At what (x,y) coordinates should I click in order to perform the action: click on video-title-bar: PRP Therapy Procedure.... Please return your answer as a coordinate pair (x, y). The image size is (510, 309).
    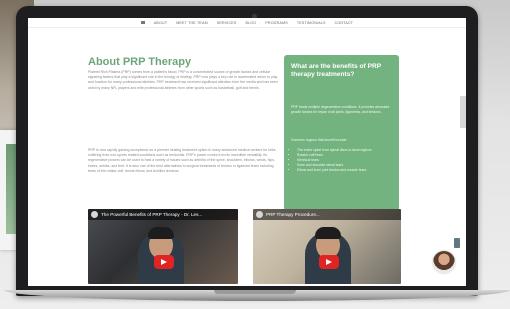
    Looking at the image, I should click on (327, 214).